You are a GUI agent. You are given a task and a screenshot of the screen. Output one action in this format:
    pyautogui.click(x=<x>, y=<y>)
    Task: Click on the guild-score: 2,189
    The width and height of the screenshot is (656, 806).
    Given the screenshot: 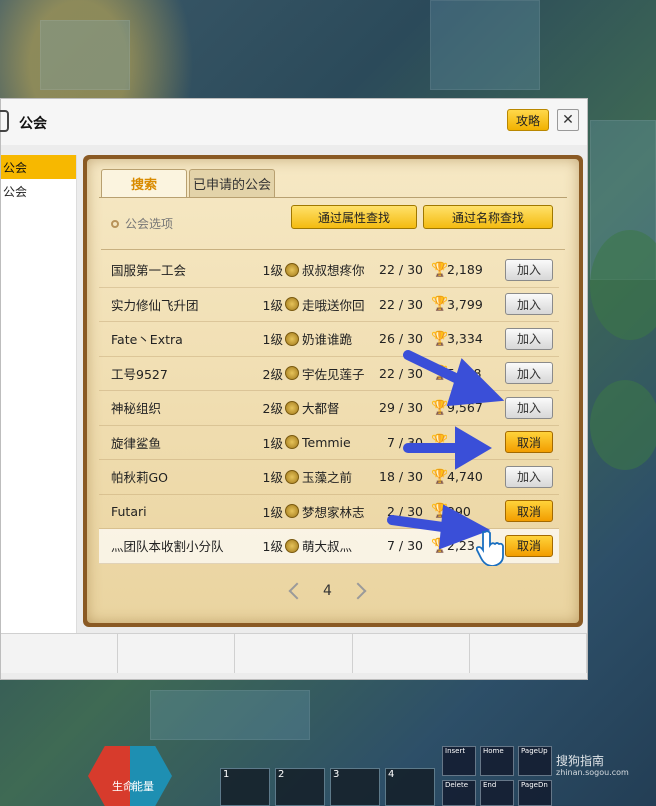 What is the action you would take?
    pyautogui.click(x=465, y=270)
    